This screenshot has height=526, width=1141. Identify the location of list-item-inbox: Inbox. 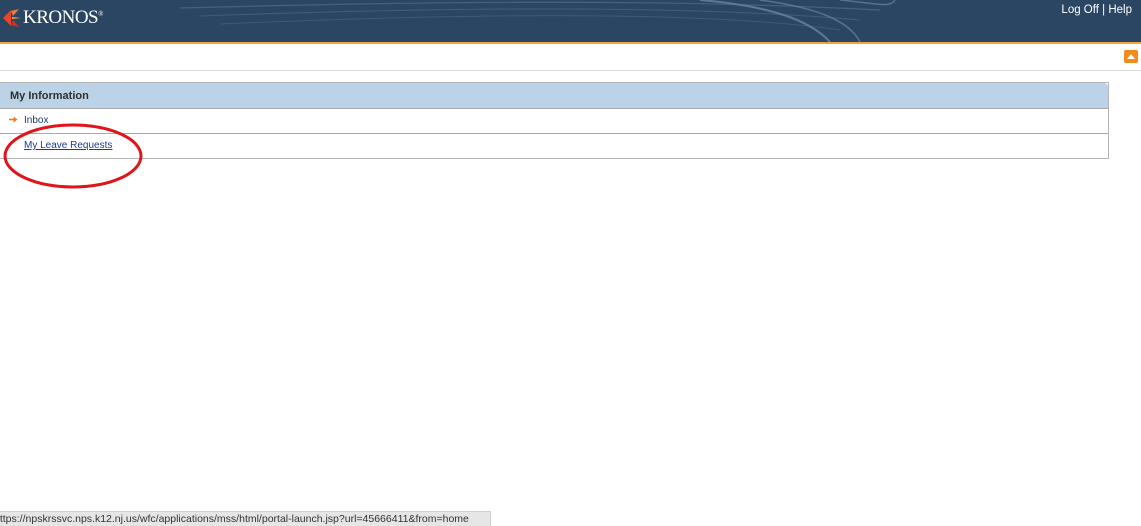
(554, 121).